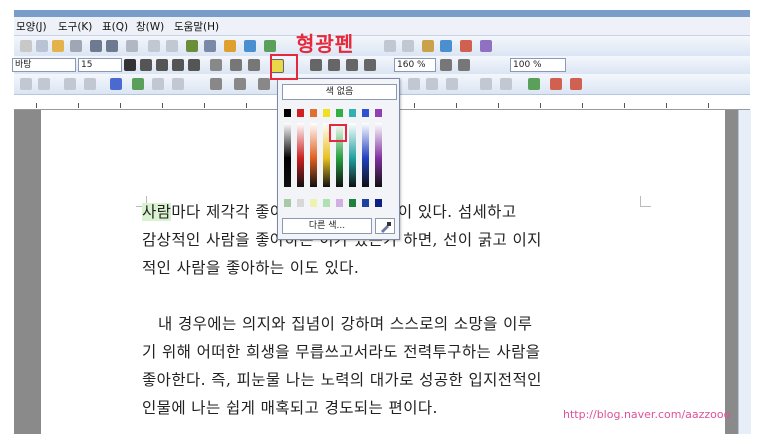 This screenshot has width=762, height=444. I want to click on font-size-box: 15, so click(100, 65).